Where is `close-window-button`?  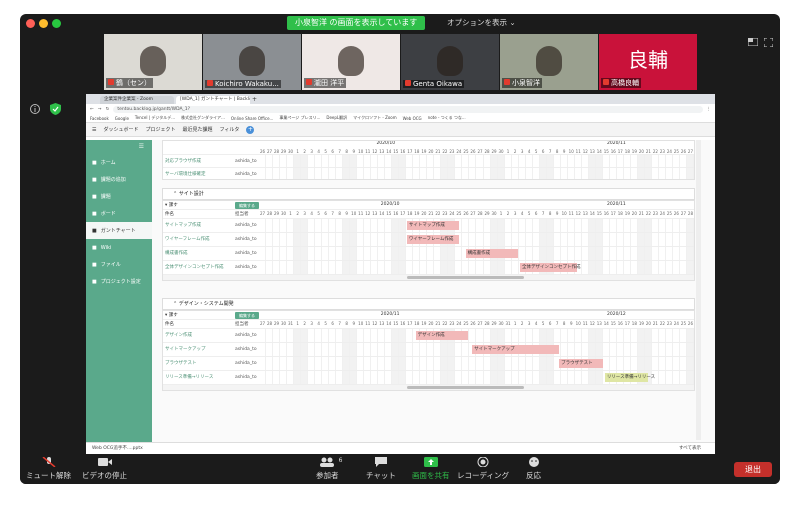 close-window-button is located at coordinates (30, 23).